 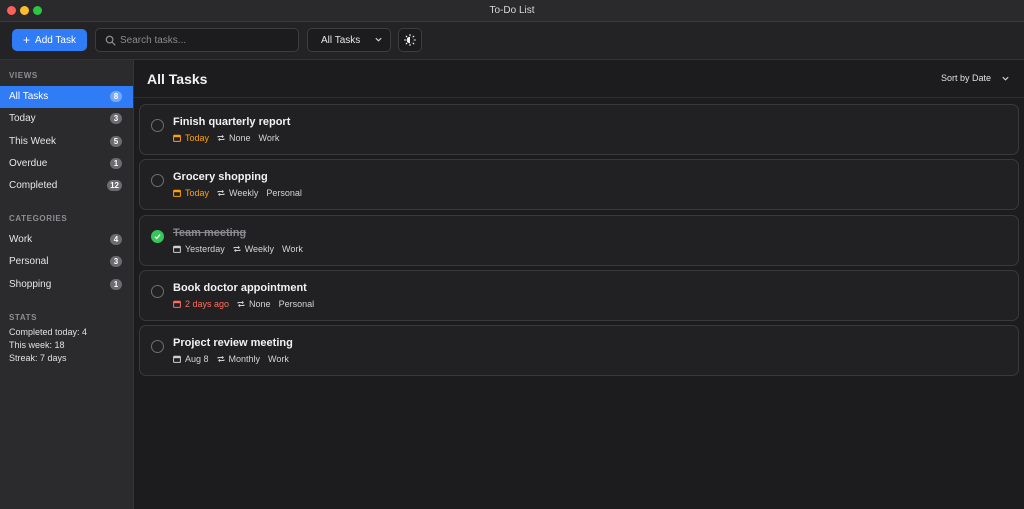 What do you see at coordinates (240, 288) in the screenshot?
I see `task-title: Book doctor appointment` at bounding box center [240, 288].